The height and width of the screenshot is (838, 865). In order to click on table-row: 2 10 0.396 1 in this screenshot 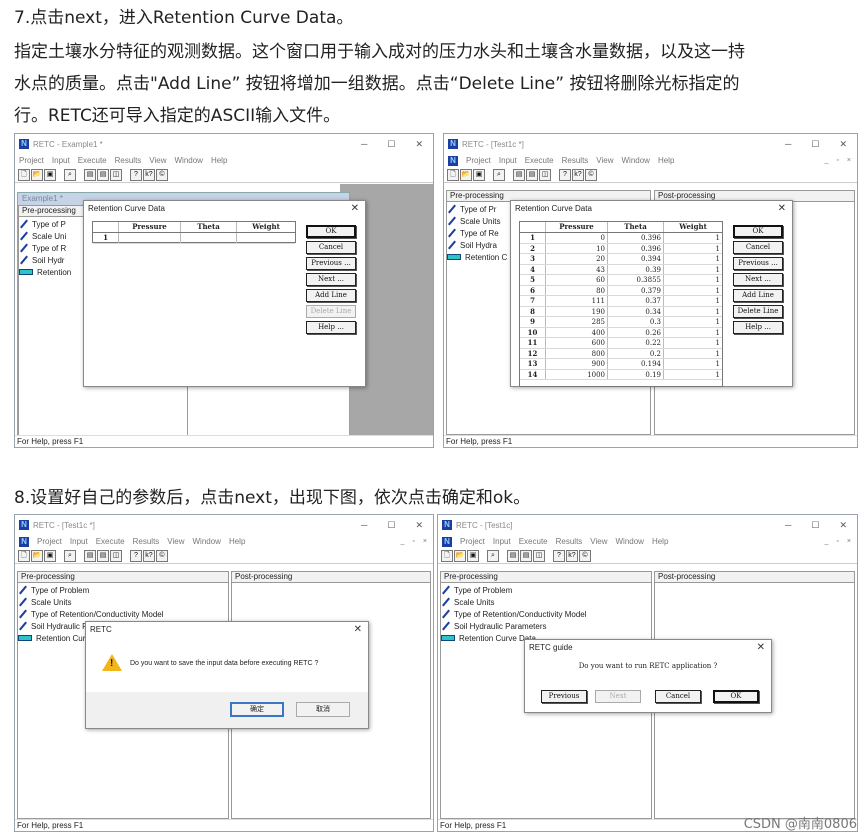, I will do `click(621, 248)`.